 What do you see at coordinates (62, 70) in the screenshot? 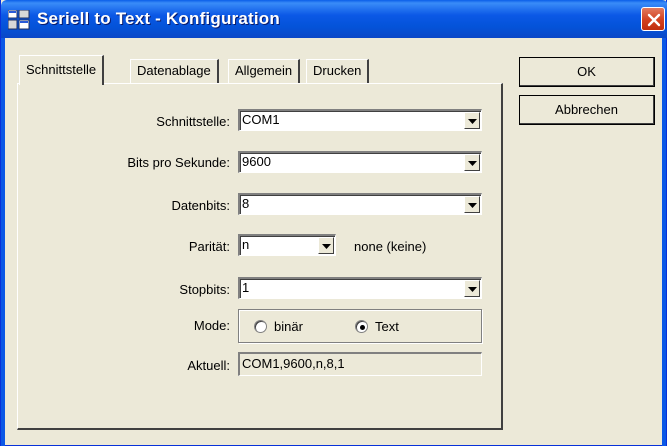
I see `tab-schnittstelle: Schnittstelle` at bounding box center [62, 70].